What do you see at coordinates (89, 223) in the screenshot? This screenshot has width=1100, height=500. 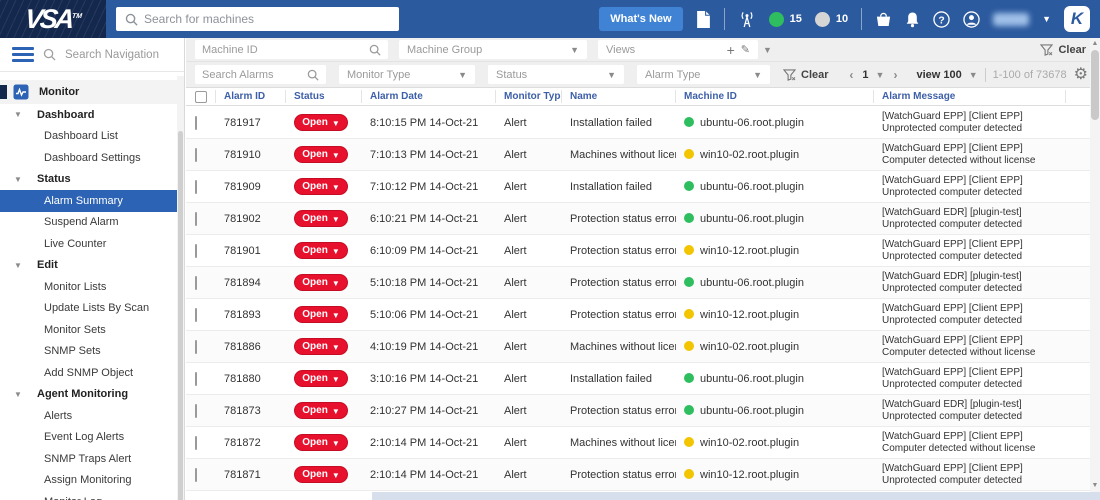 I see `sidebar-item-suspend-alarm: Suspend Alarm` at bounding box center [89, 223].